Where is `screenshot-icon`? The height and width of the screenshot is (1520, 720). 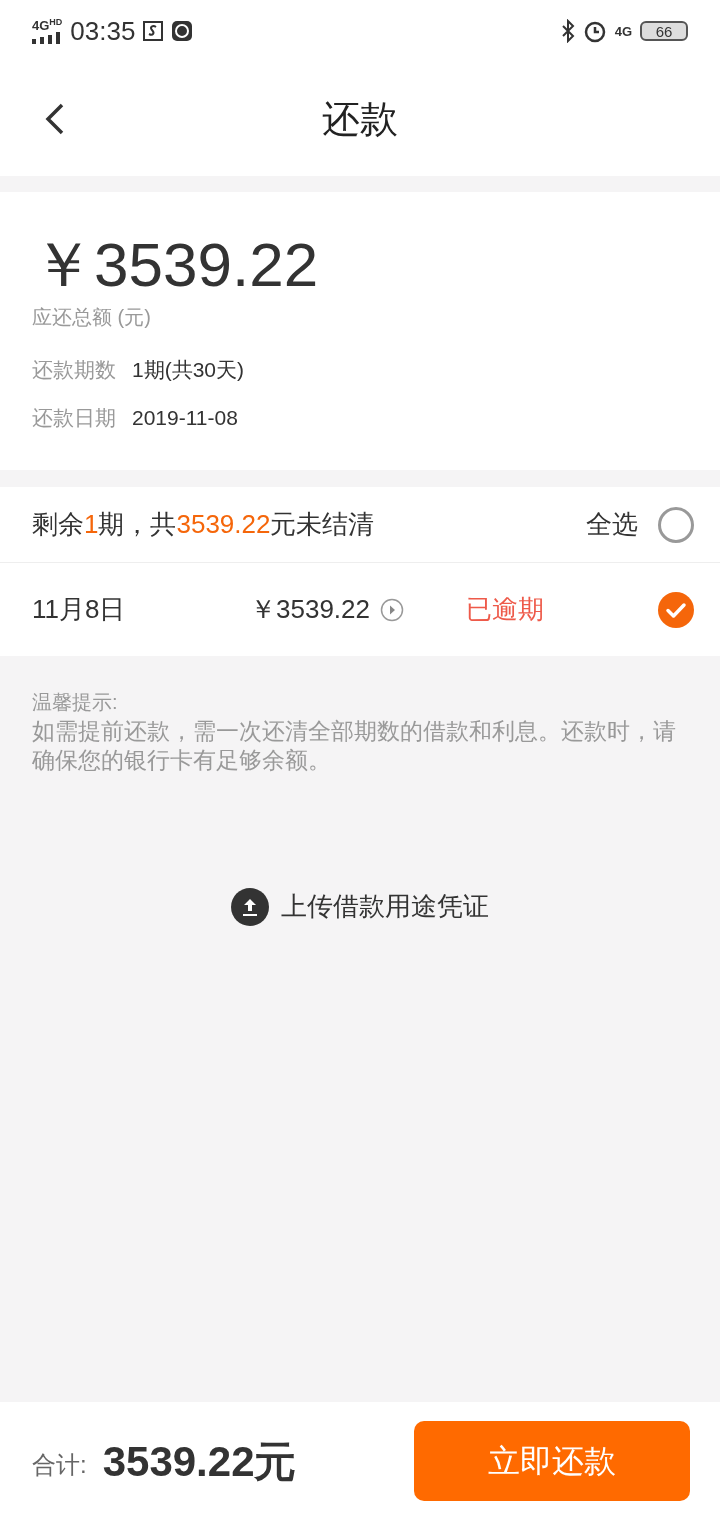 screenshot-icon is located at coordinates (153, 31).